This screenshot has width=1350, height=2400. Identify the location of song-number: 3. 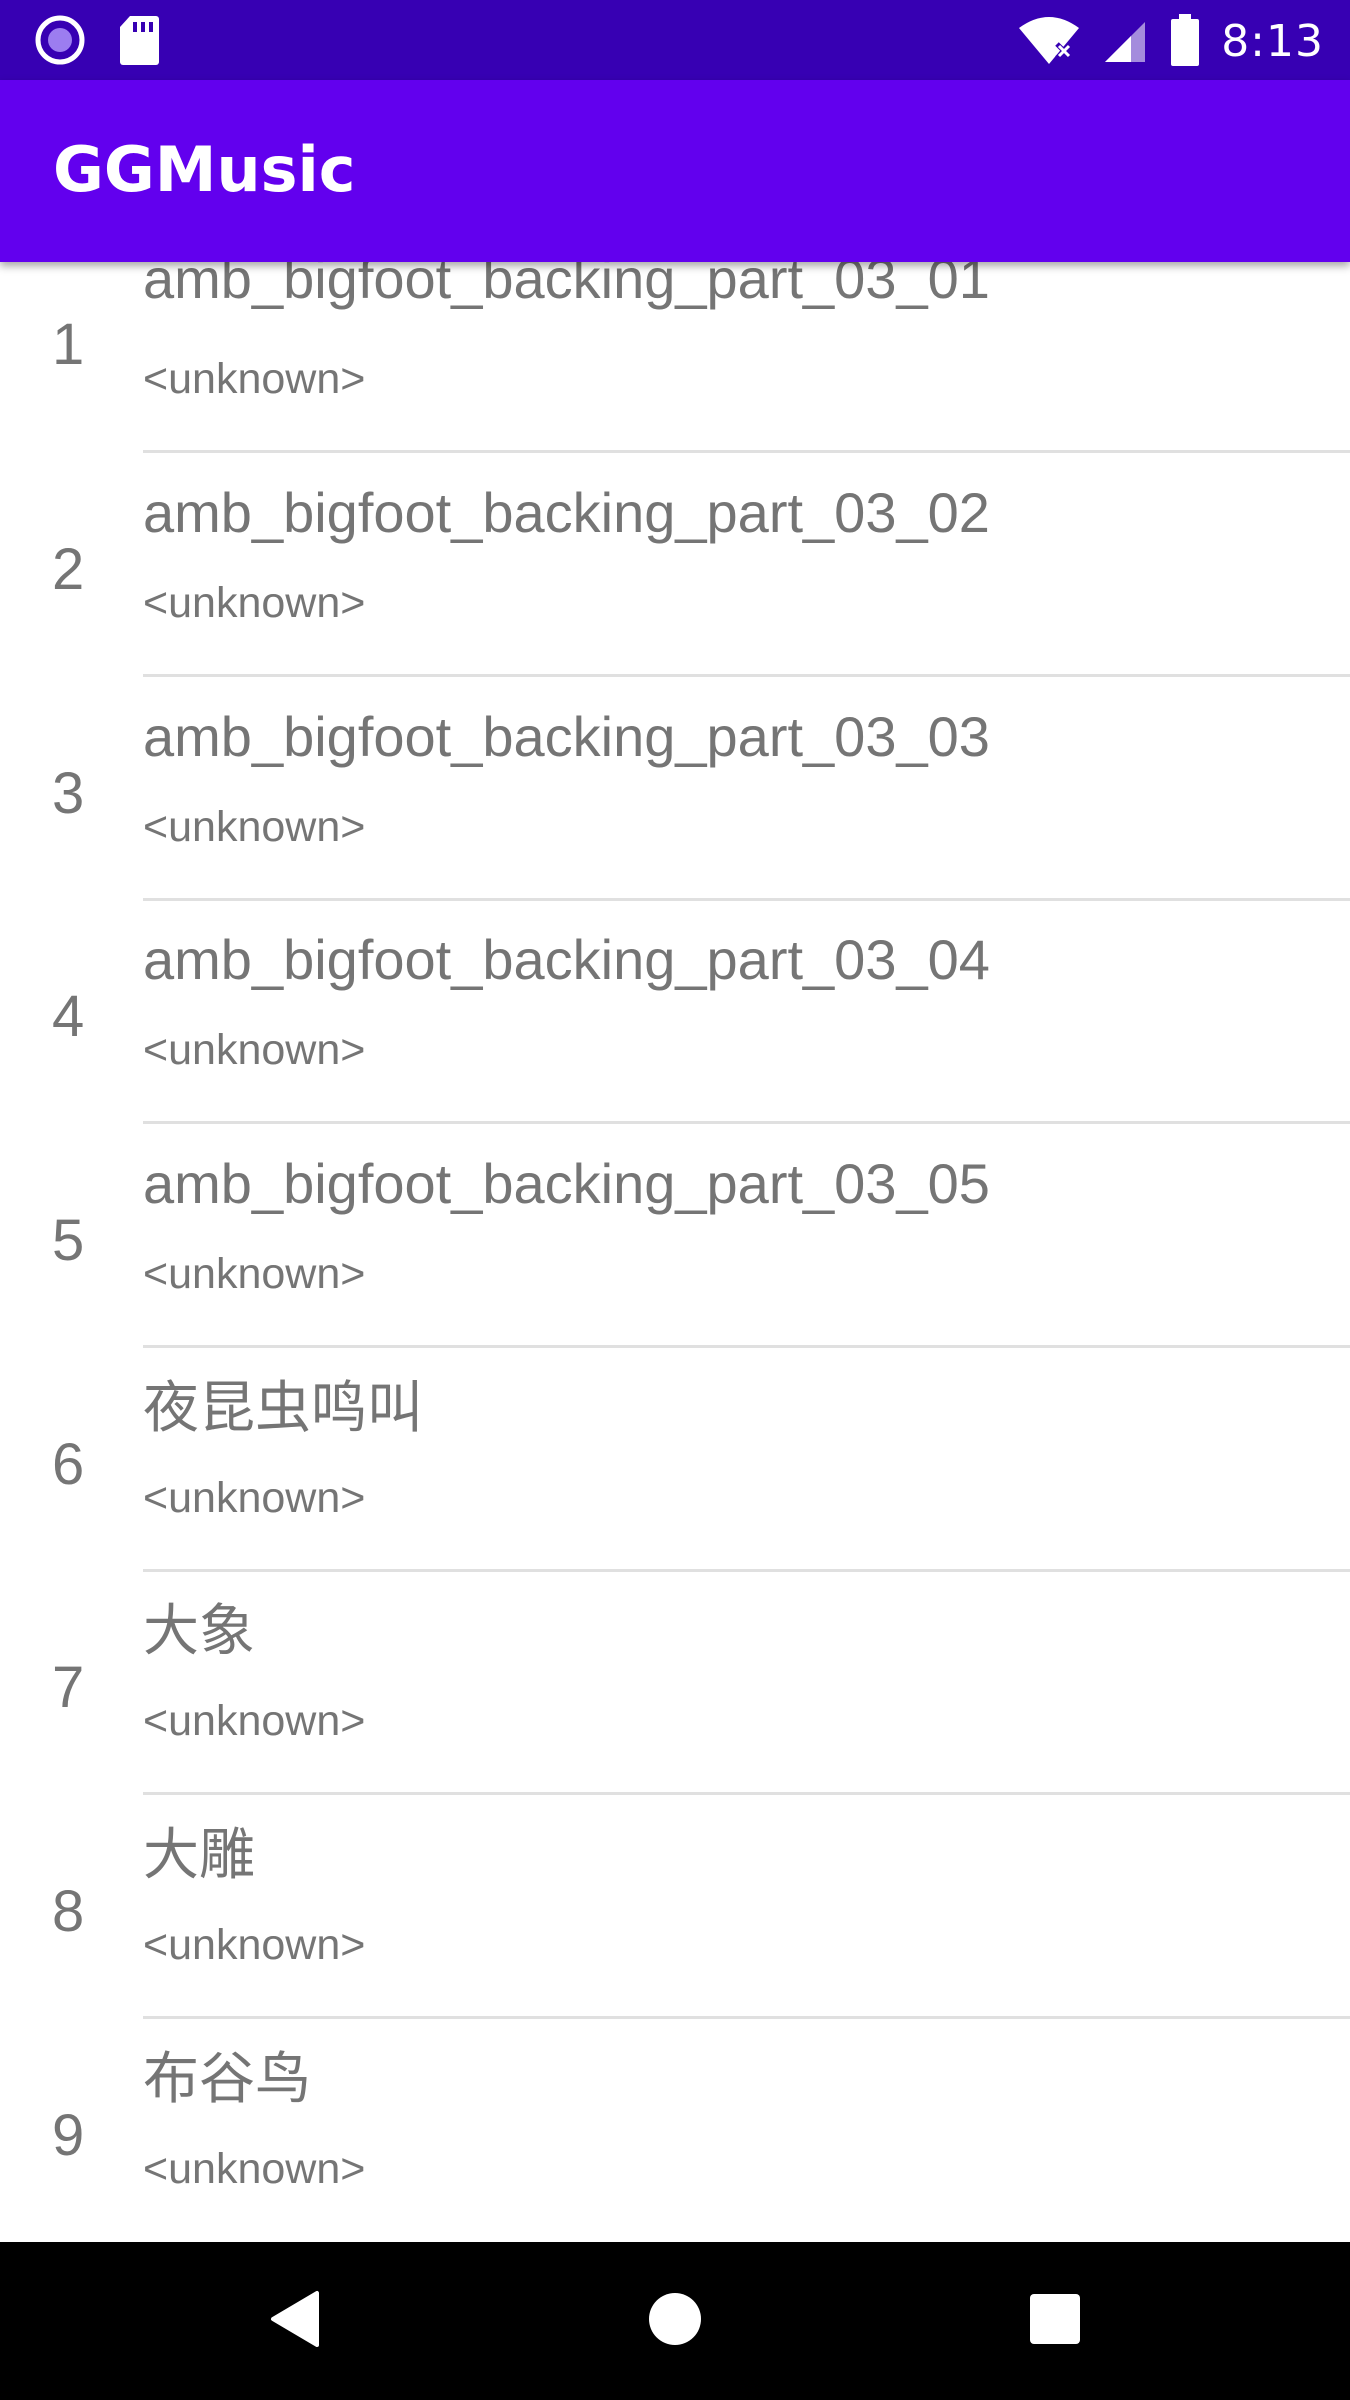
(68, 793).